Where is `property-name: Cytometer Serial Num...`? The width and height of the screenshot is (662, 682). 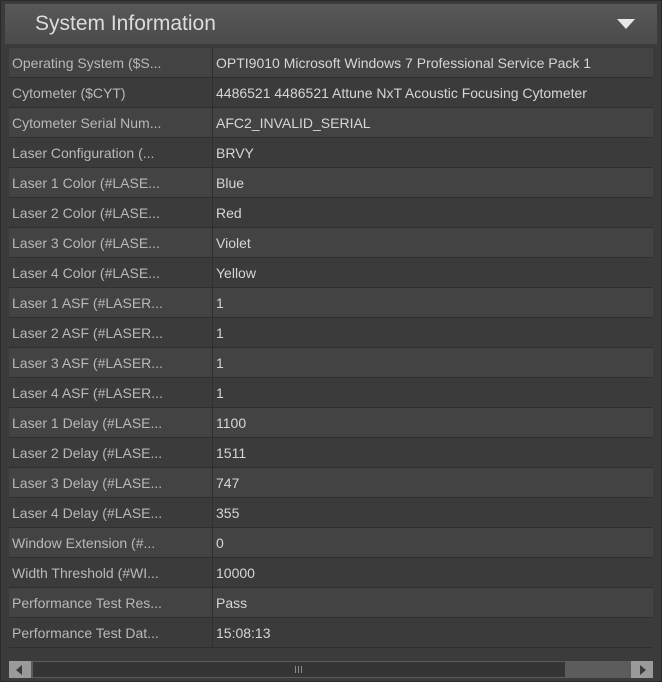
property-name: Cytometer Serial Num... is located at coordinates (87, 123).